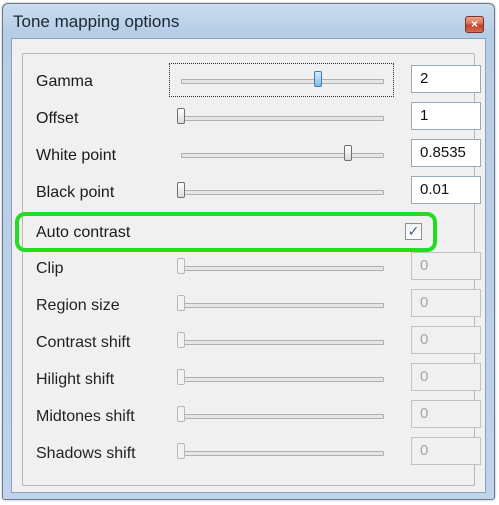 This screenshot has height=505, width=499. Describe the element at coordinates (347, 153) in the screenshot. I see `white-point-slider-thumb` at that location.